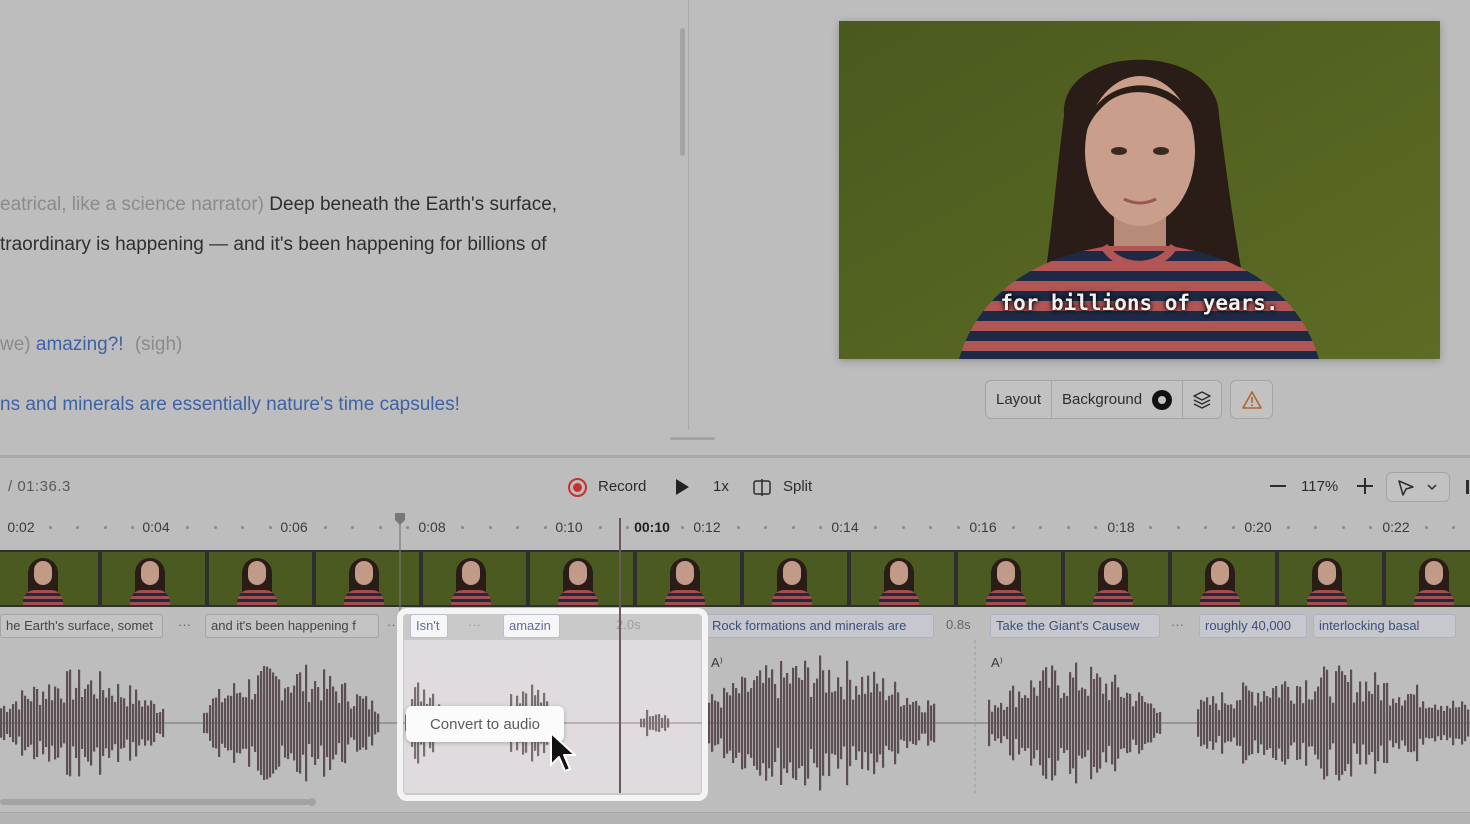 The height and width of the screenshot is (824, 1470). Describe the element at coordinates (80, 344) in the screenshot. I see `selected-word: amazing?!` at that location.